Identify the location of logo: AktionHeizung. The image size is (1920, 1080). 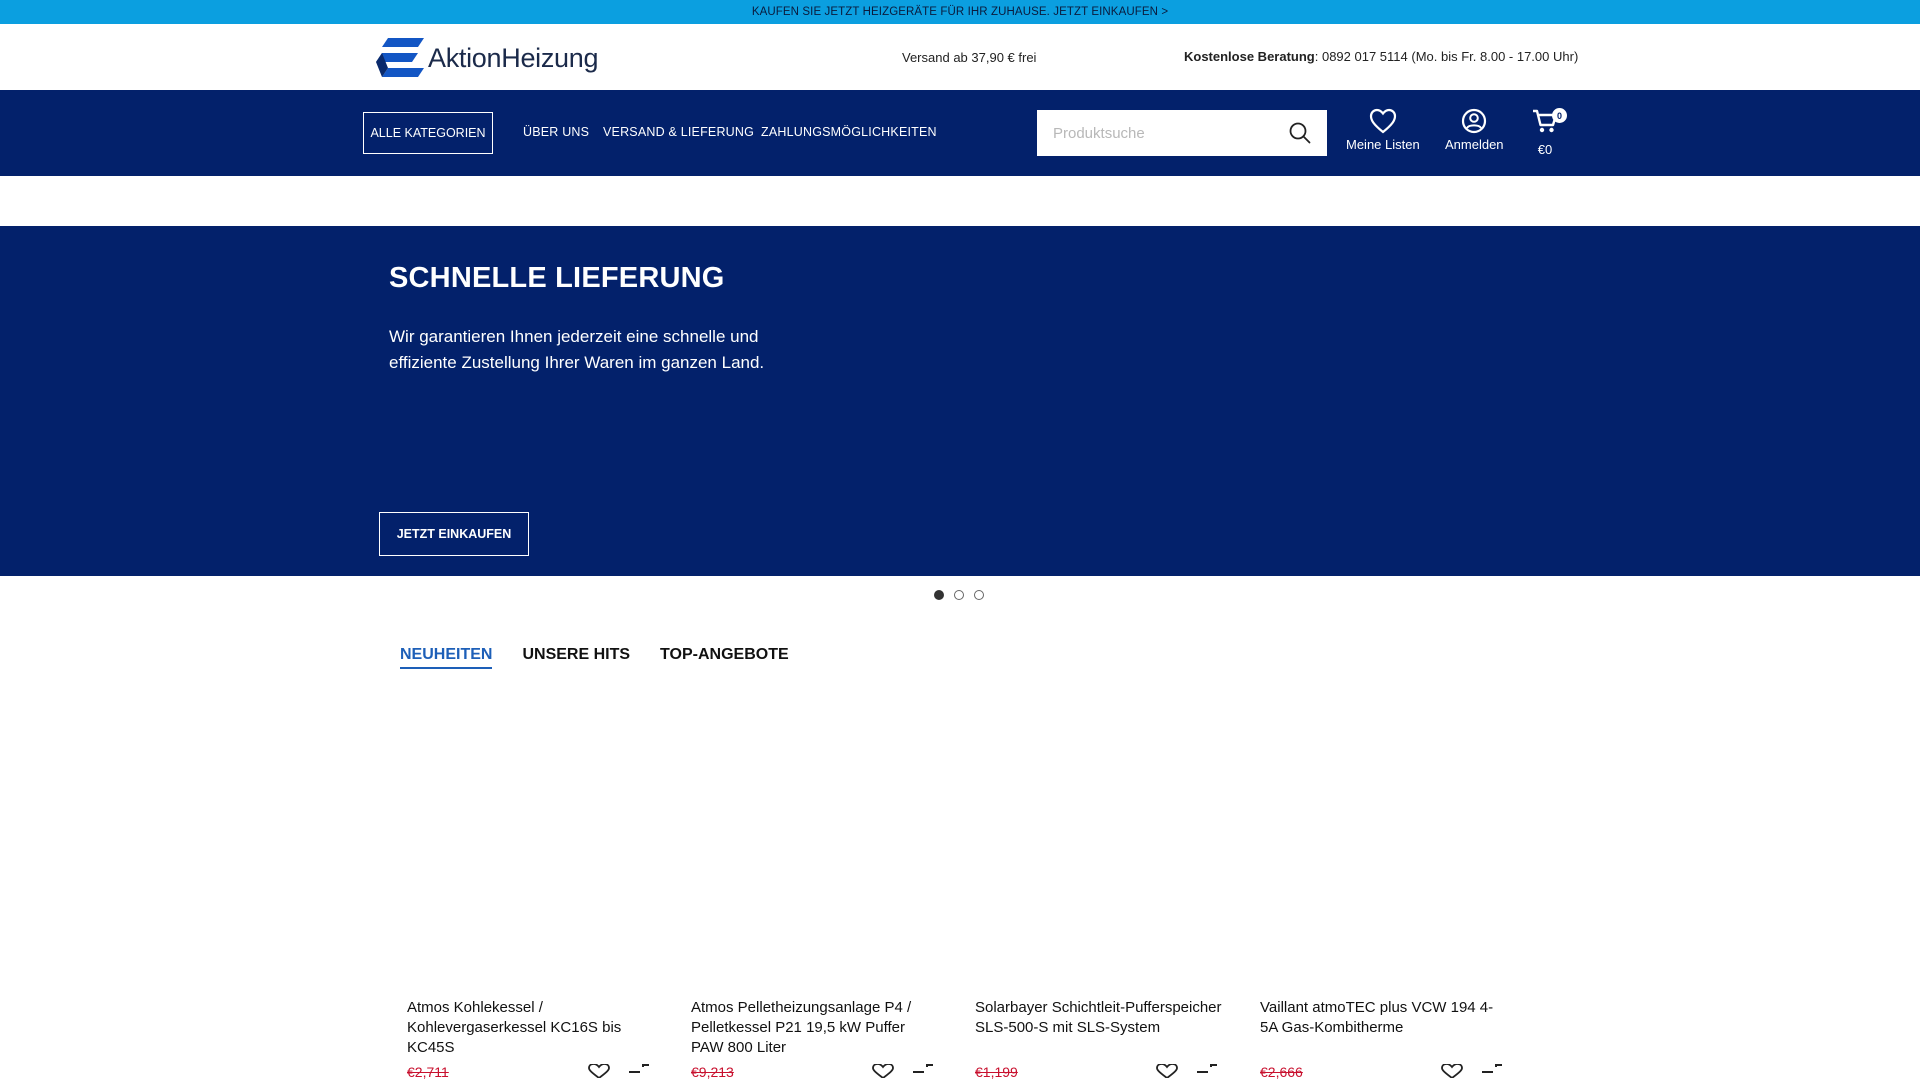
(486, 58).